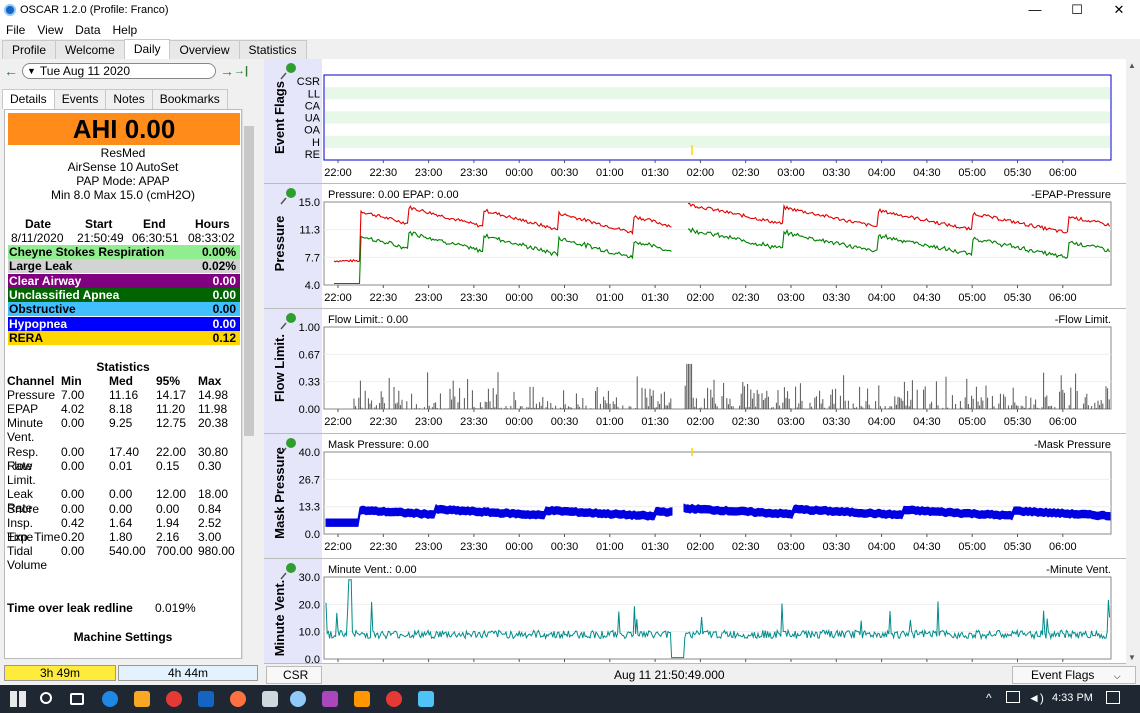 The height and width of the screenshot is (713, 1140). What do you see at coordinates (241, 71) in the screenshot?
I see `last-day-button: →|` at bounding box center [241, 71].